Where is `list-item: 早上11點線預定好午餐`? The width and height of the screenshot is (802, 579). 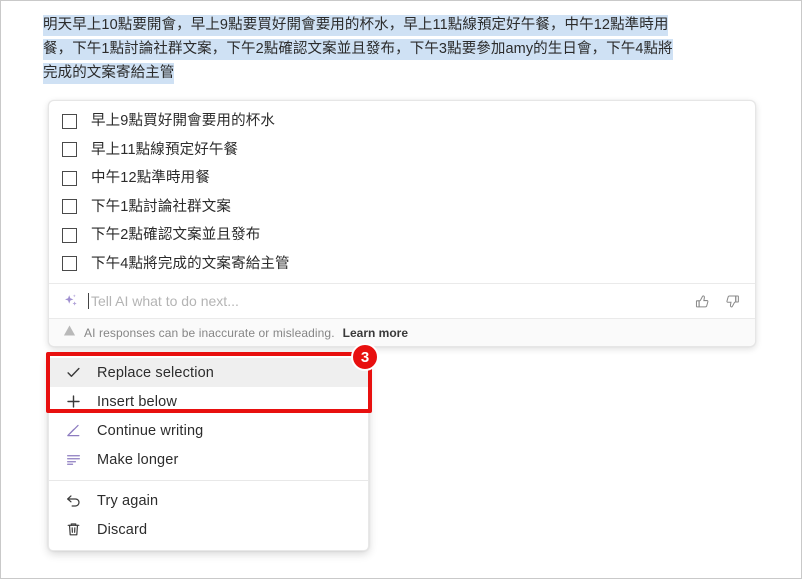
list-item: 早上11點線預定好午餐 is located at coordinates (402, 150).